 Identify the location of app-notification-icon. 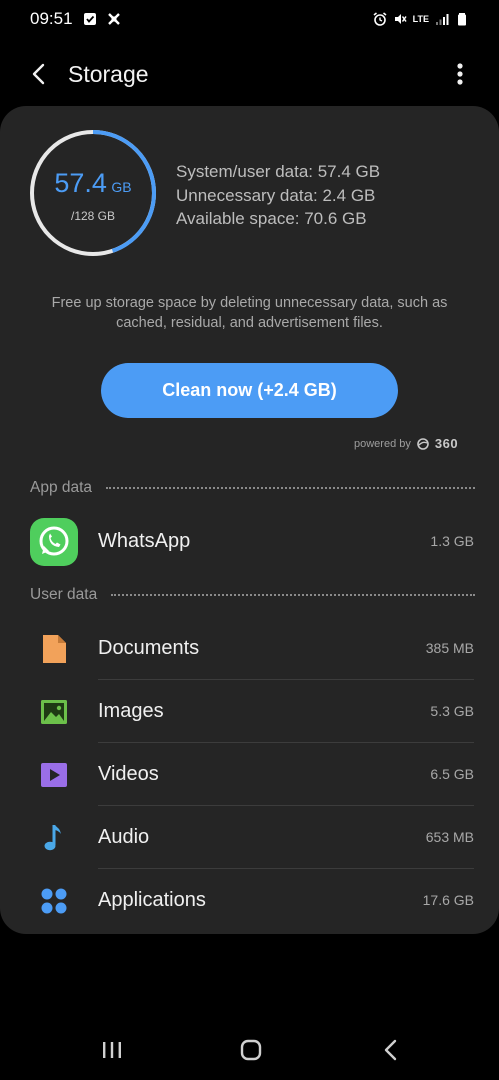
(113, 19).